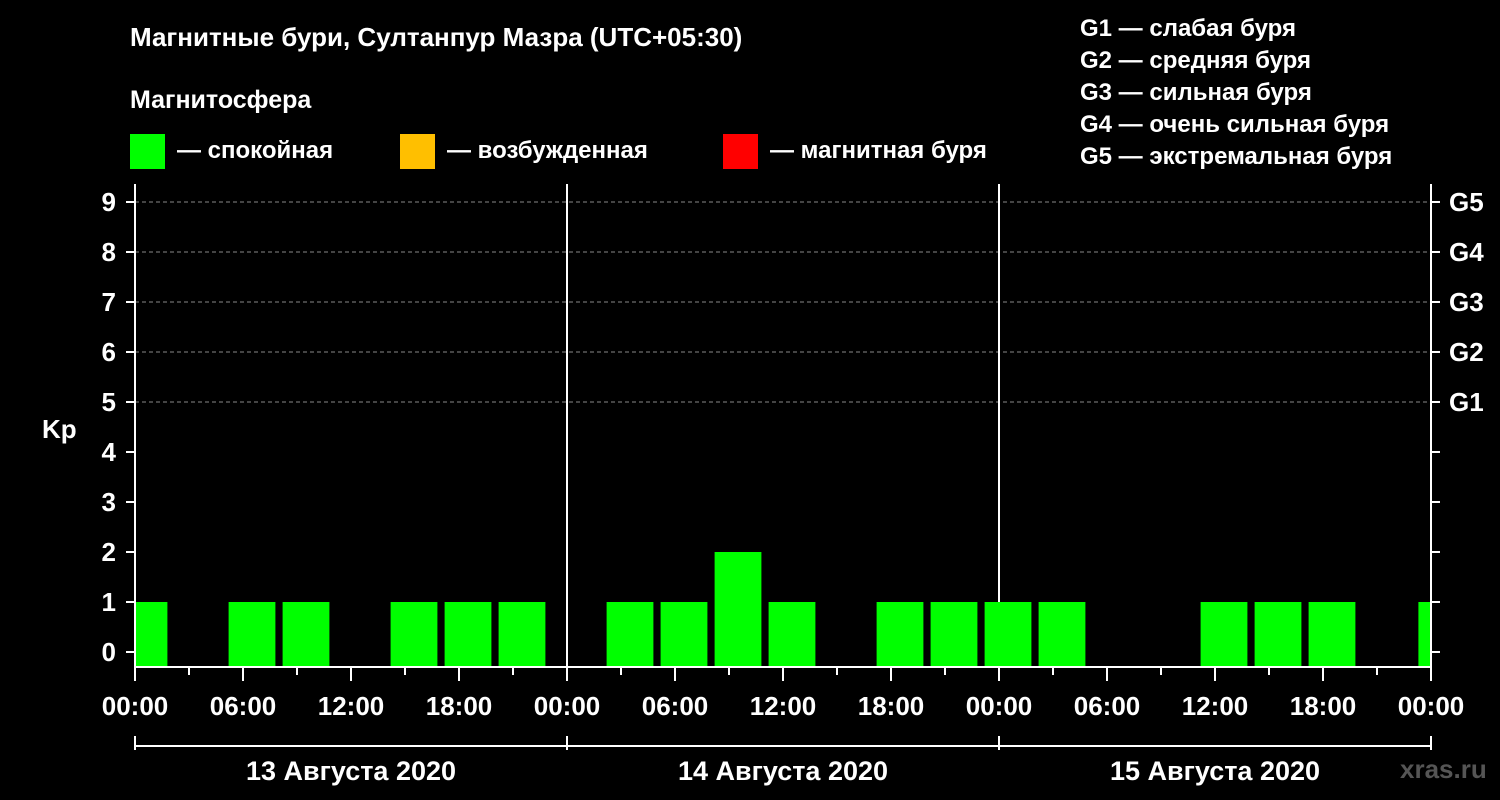 Image resolution: width=1500 pixels, height=800 pixels. I want to click on x-tick-label-12: 00:00, so click(1431, 706).